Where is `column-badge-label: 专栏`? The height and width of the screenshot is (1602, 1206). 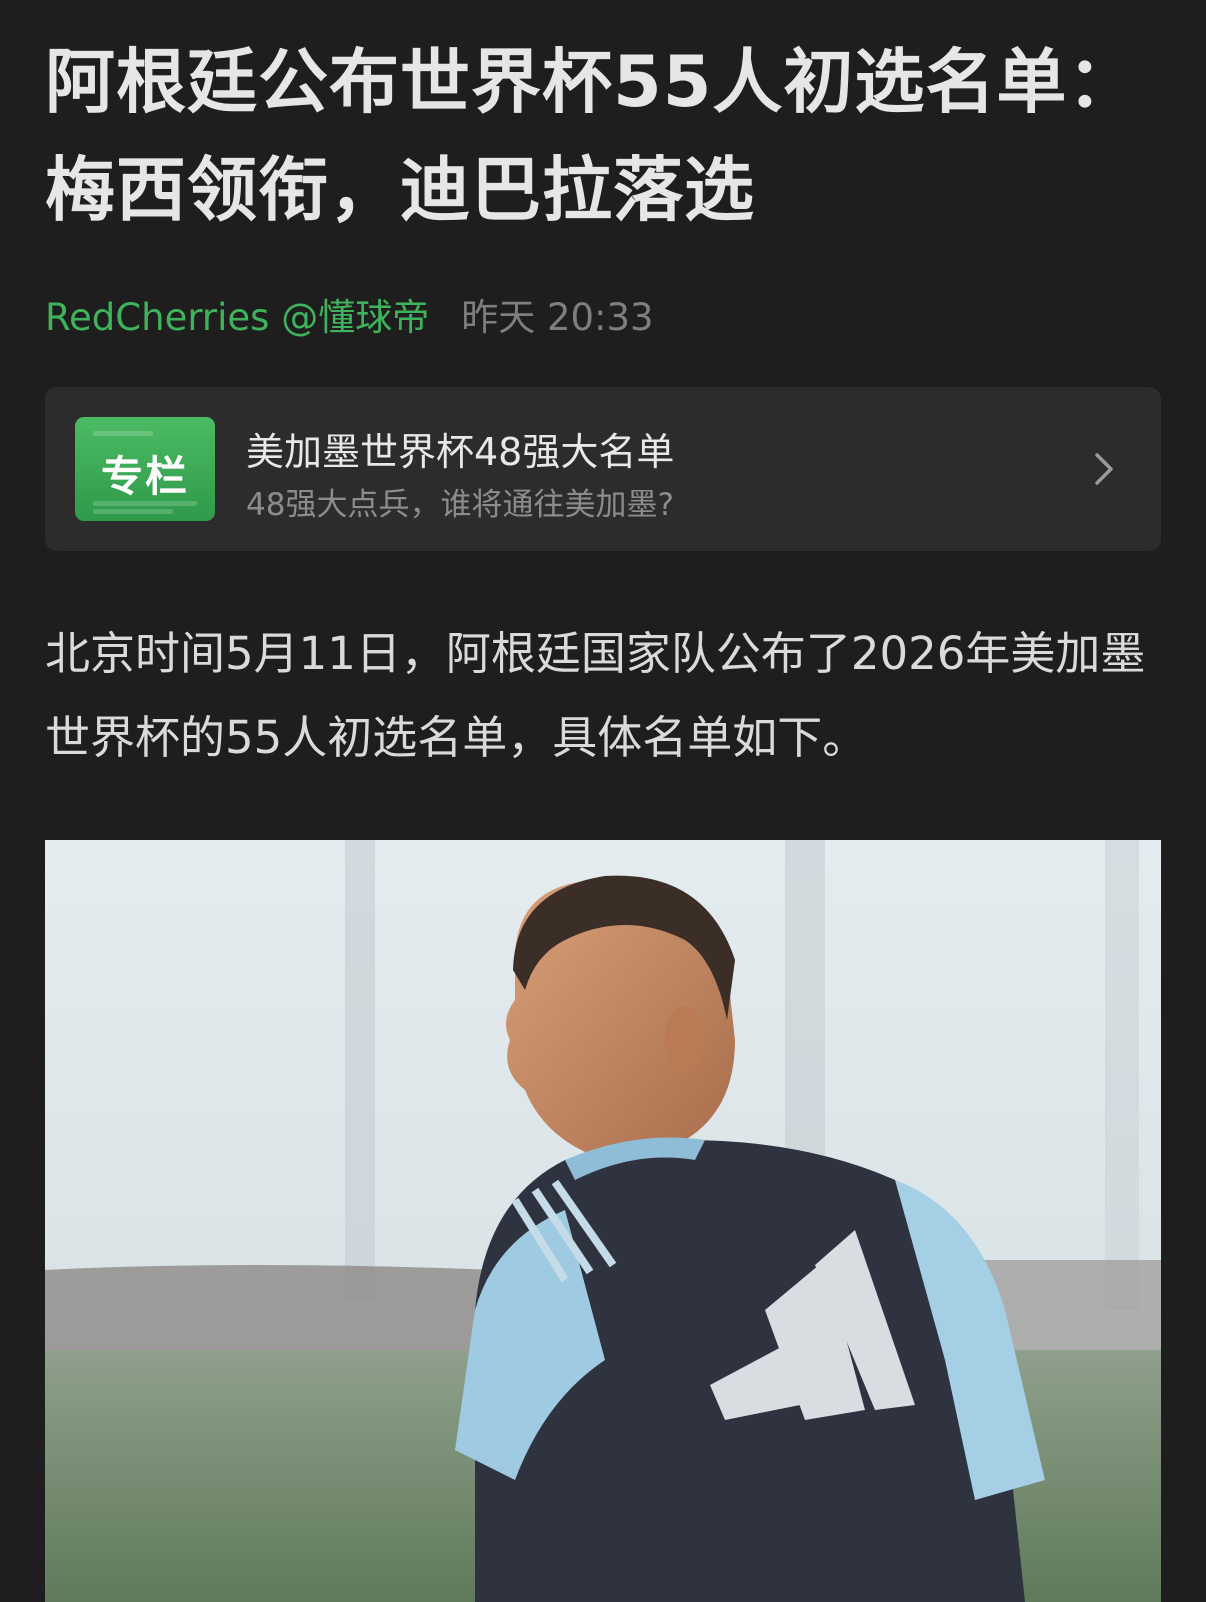
column-badge-label: 专栏 is located at coordinates (144, 476).